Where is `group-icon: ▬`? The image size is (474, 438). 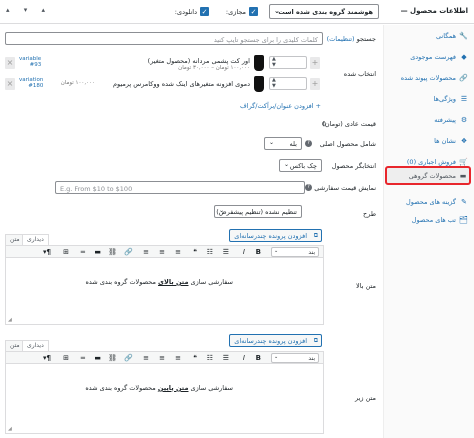 group-icon: ▬ is located at coordinates (463, 176).